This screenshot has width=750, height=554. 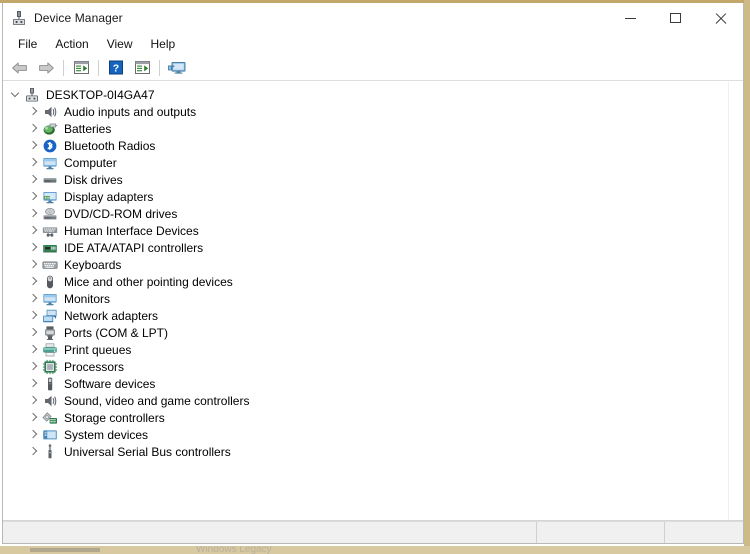 I want to click on minimize-icon, so click(x=630, y=18).